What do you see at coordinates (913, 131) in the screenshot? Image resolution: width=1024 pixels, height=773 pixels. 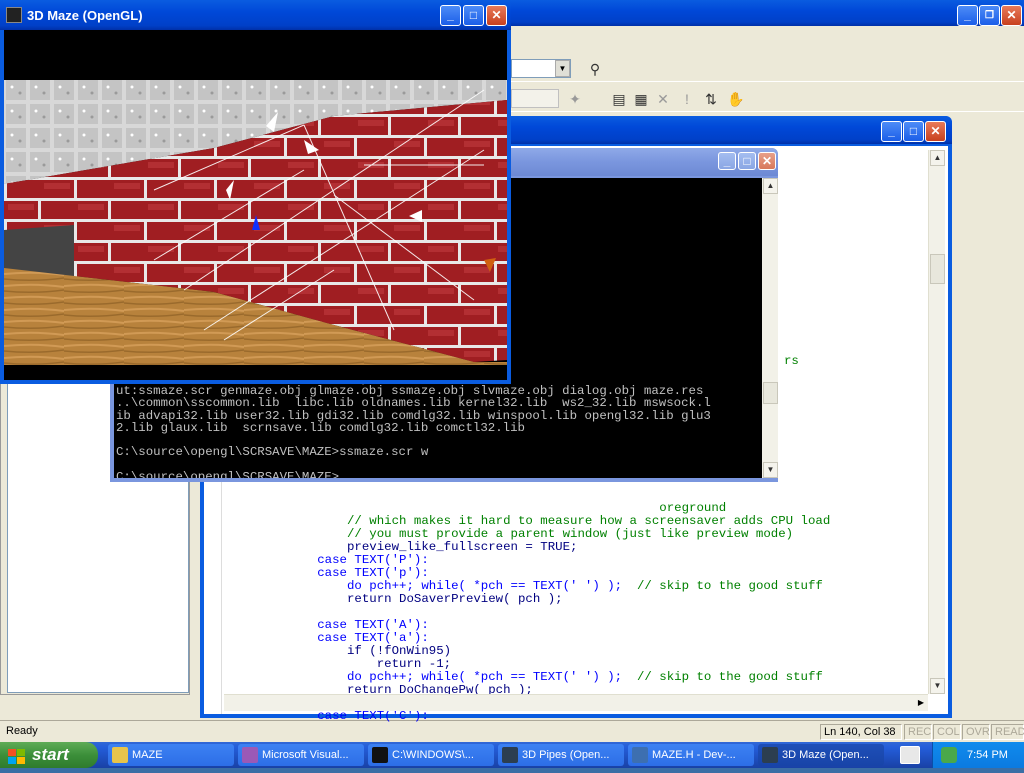 I see `editor-maximize-button: □` at bounding box center [913, 131].